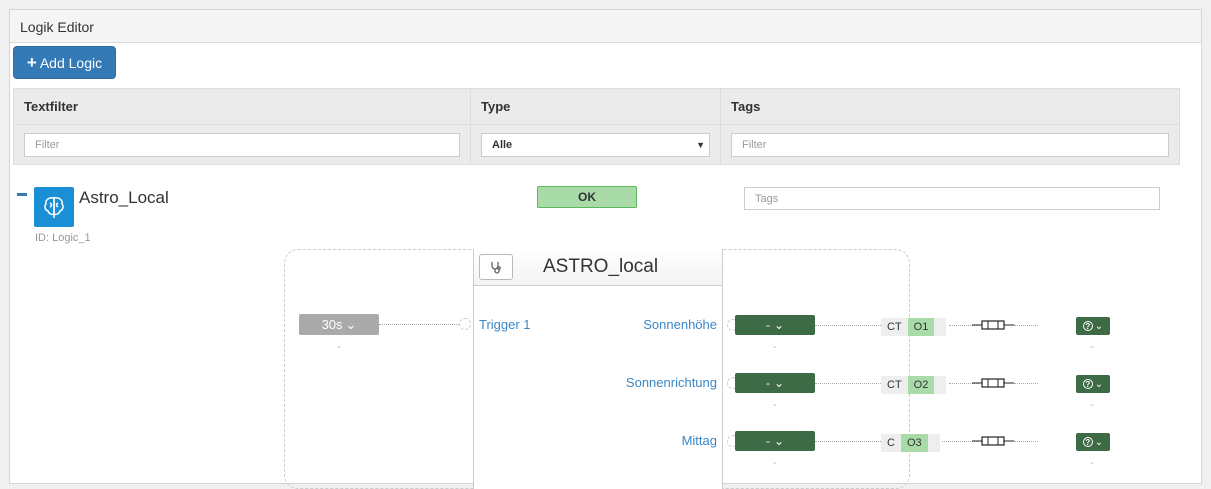  Describe the element at coordinates (914, 443) in the screenshot. I see `port-name: O3` at that location.